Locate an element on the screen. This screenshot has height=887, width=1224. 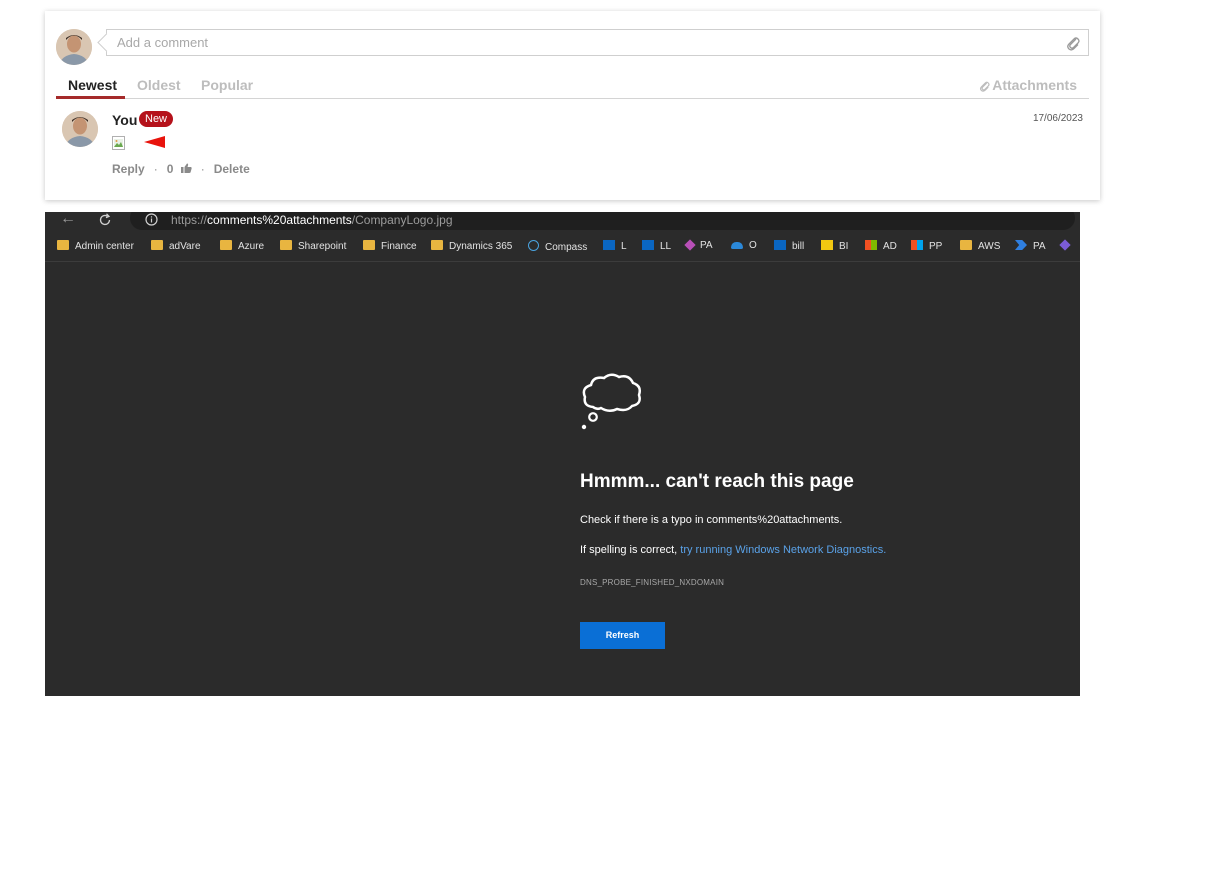
fav-item is located at coordinates (1067, 245).